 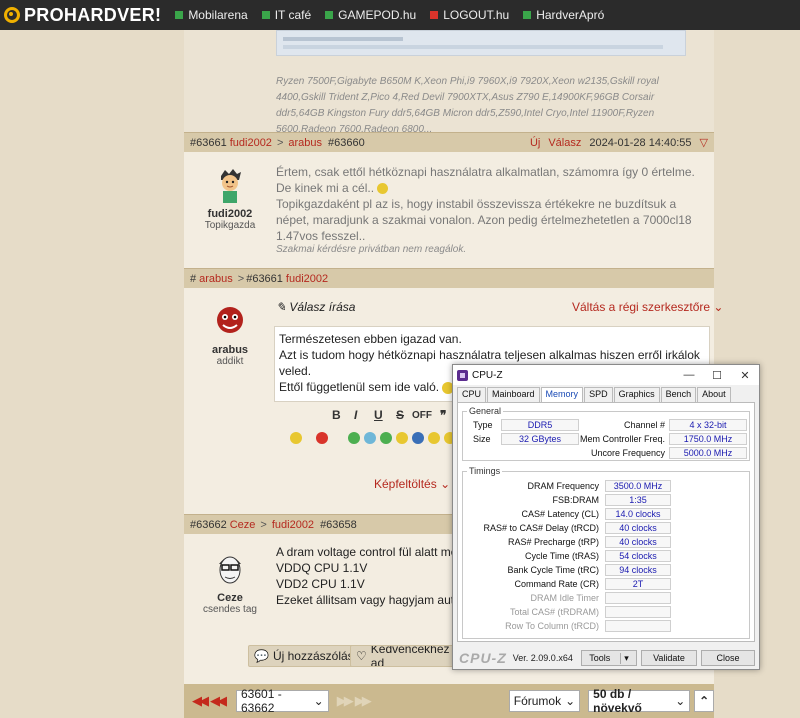 What do you see at coordinates (281, 307) in the screenshot?
I see `pencil-icon: ✎` at bounding box center [281, 307].